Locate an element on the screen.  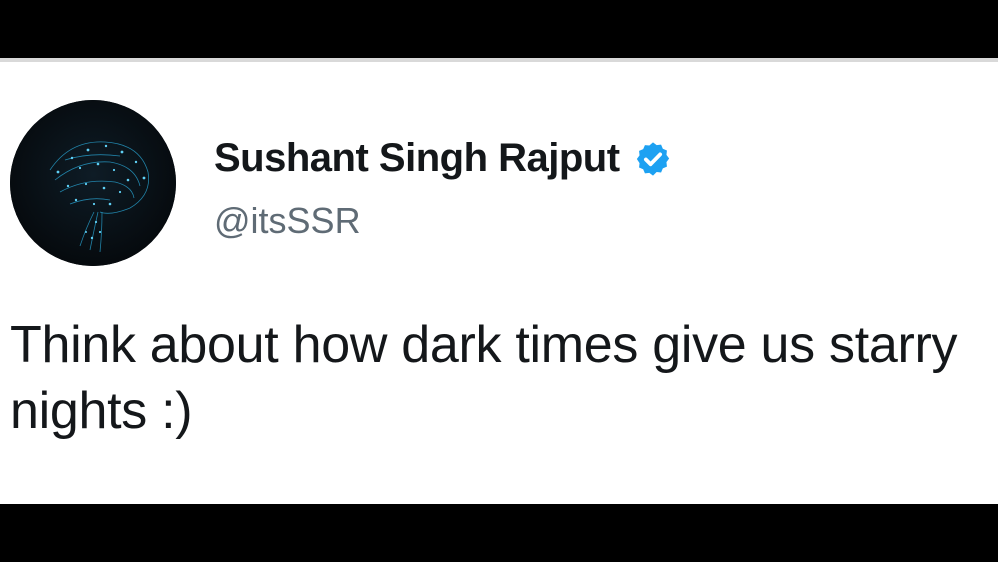
author-display-name: Sushant Singh Rajput is located at coordinates (417, 158).